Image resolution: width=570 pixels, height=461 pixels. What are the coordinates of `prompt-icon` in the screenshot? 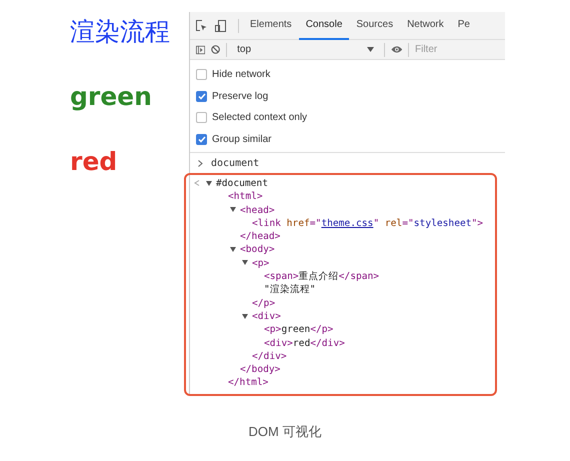 It's located at (200, 163).